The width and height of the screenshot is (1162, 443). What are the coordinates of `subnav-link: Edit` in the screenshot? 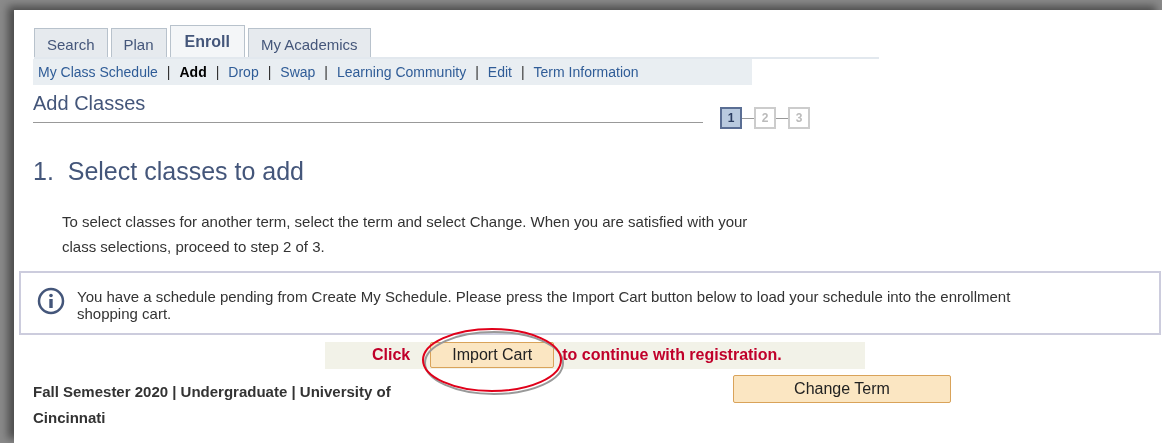 It's located at (499, 72).